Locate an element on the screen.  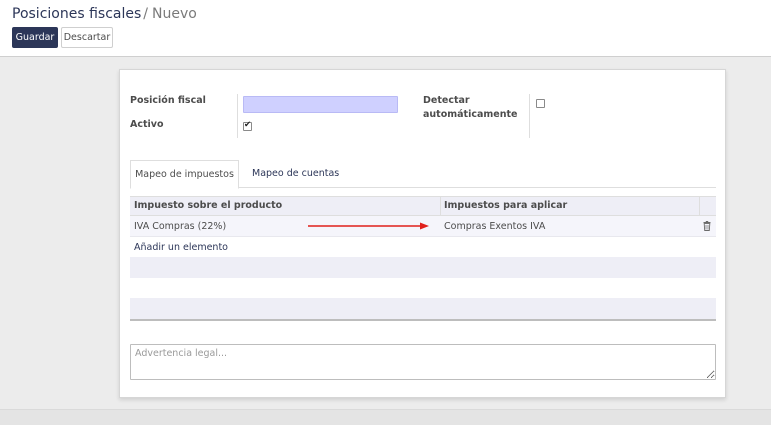
column-header-tax-to-apply: Impuestos para aplicar is located at coordinates (505, 205).